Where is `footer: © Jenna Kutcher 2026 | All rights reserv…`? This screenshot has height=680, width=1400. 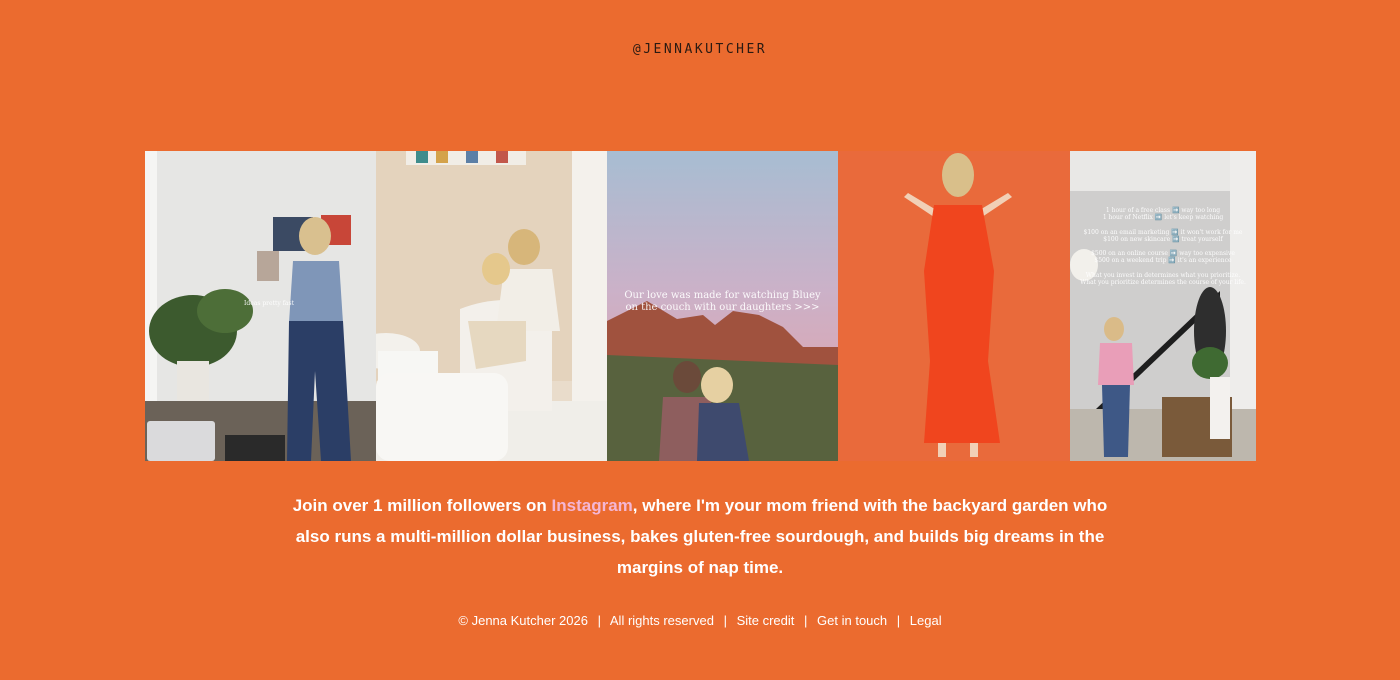
footer: © Jenna Kutcher 2026 | All rights reserv… is located at coordinates (700, 620).